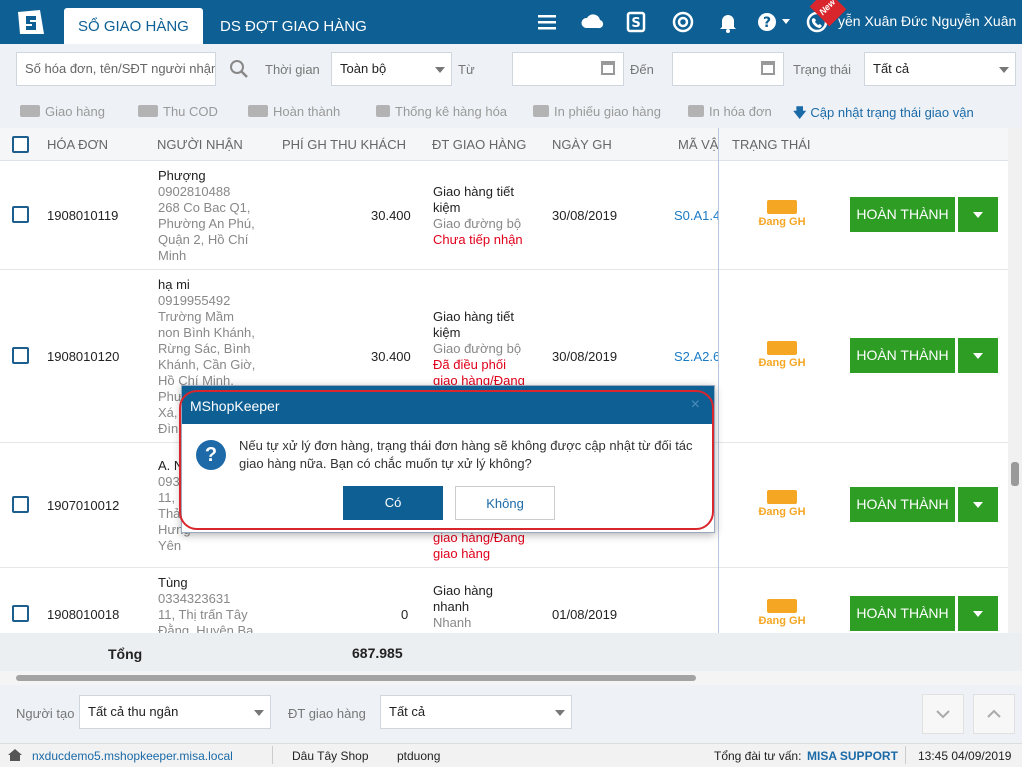  What do you see at coordinates (83, 215) in the screenshot?
I see `invoice-number: 1908010119` at bounding box center [83, 215].